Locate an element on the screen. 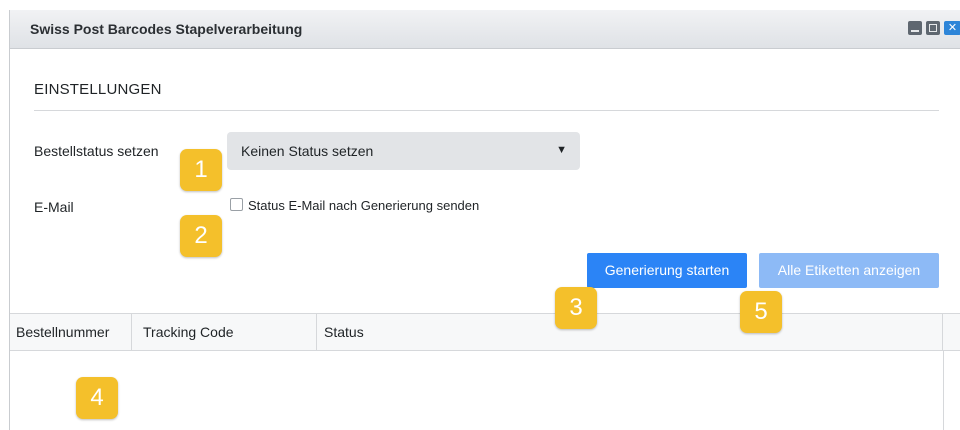  email-checkbox is located at coordinates (236, 204).